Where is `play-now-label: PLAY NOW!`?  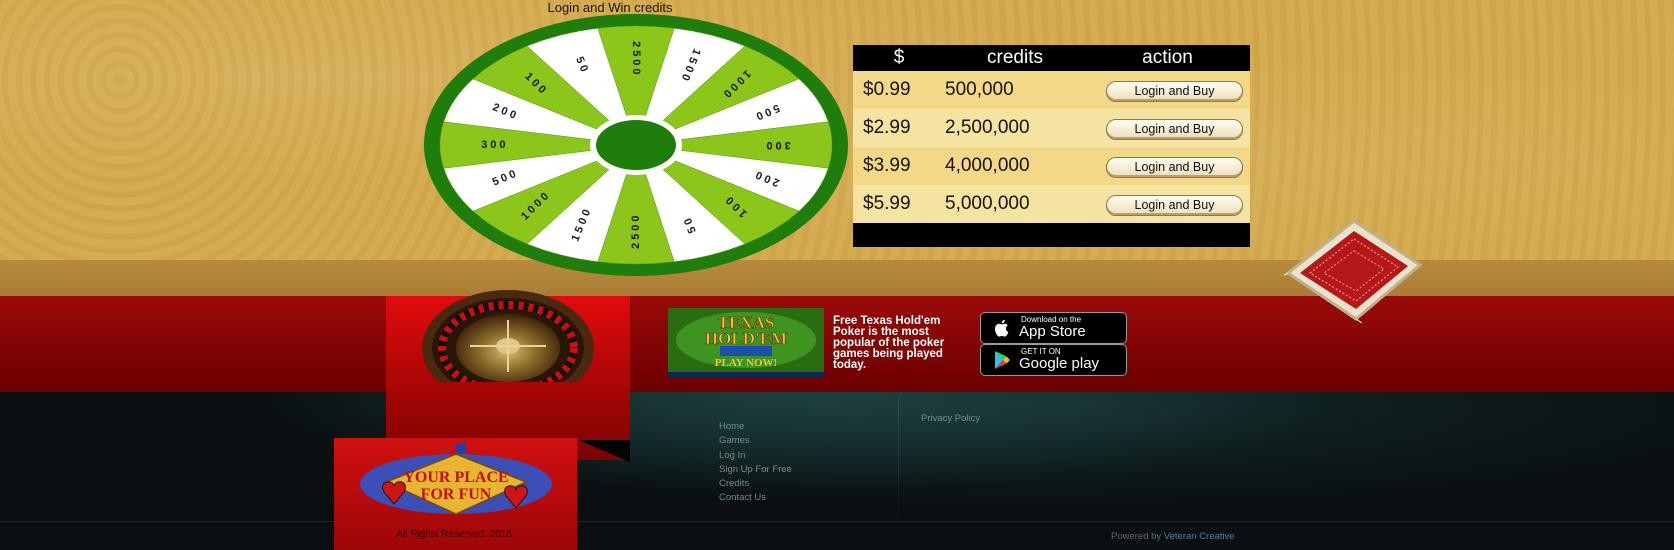
play-now-label: PLAY NOW! is located at coordinates (746, 363).